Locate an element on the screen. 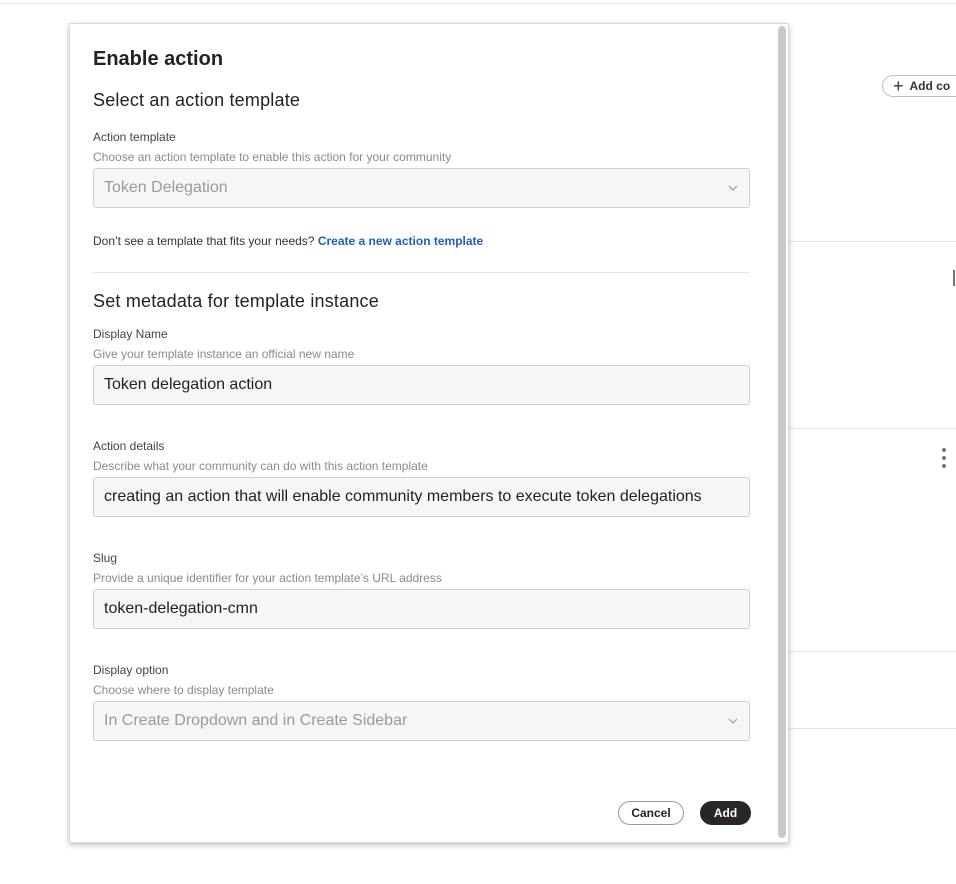 The image size is (956, 884). display-option-select: In Create Dropdown and in Create Sidebar is located at coordinates (421, 721).